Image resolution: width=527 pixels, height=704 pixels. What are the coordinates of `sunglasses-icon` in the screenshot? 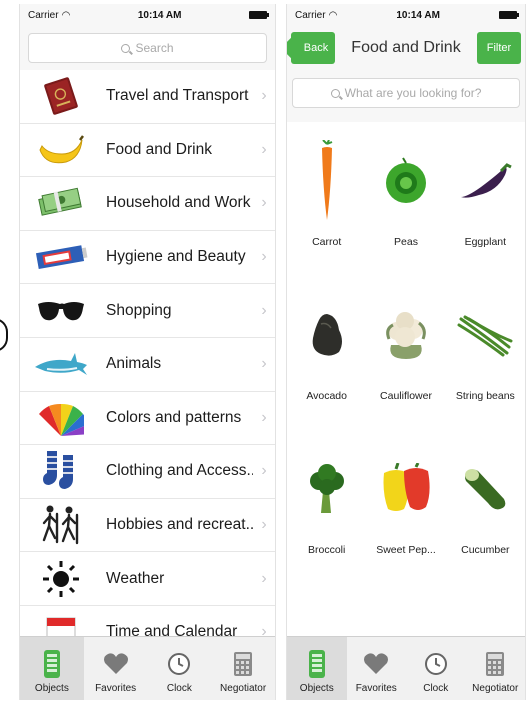 It's located at (61, 311).